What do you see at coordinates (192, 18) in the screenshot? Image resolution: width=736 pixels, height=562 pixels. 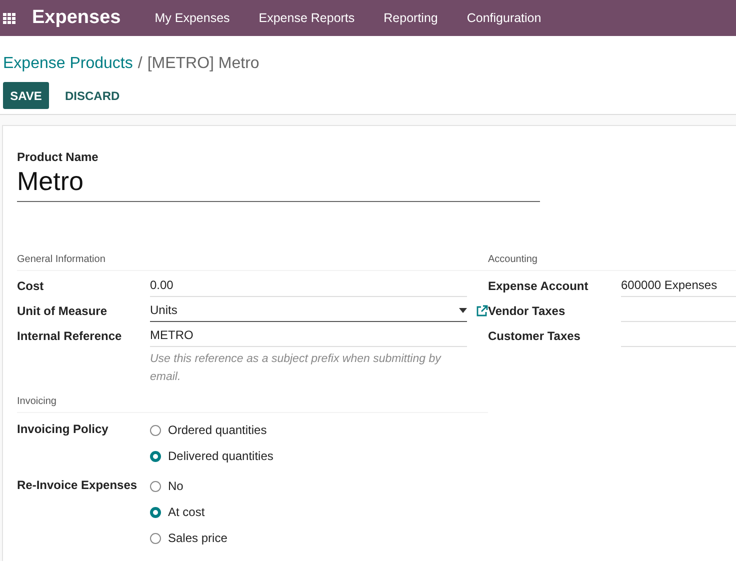 I see `menu-item: My Expenses` at bounding box center [192, 18].